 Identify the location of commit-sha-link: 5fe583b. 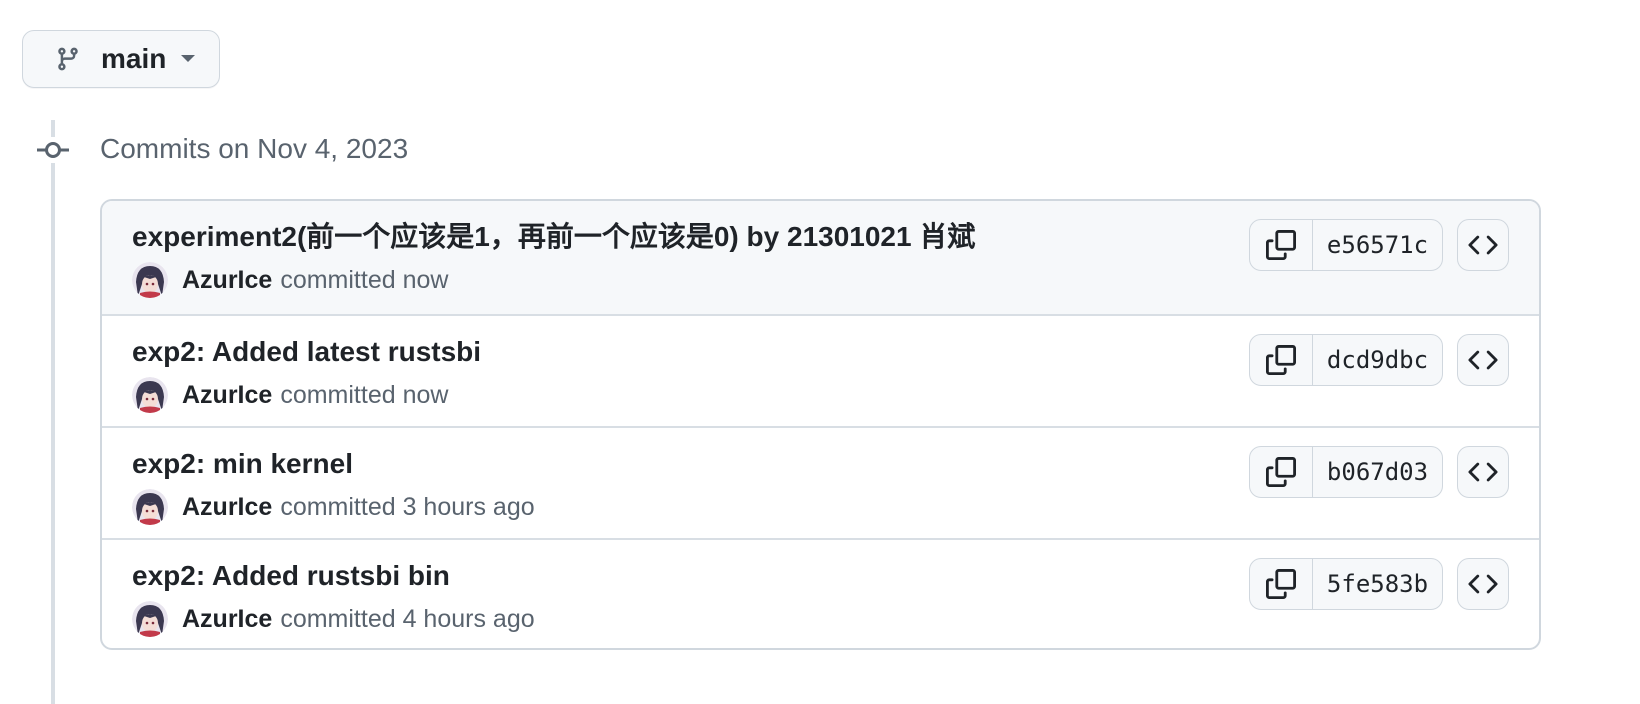
(1377, 584).